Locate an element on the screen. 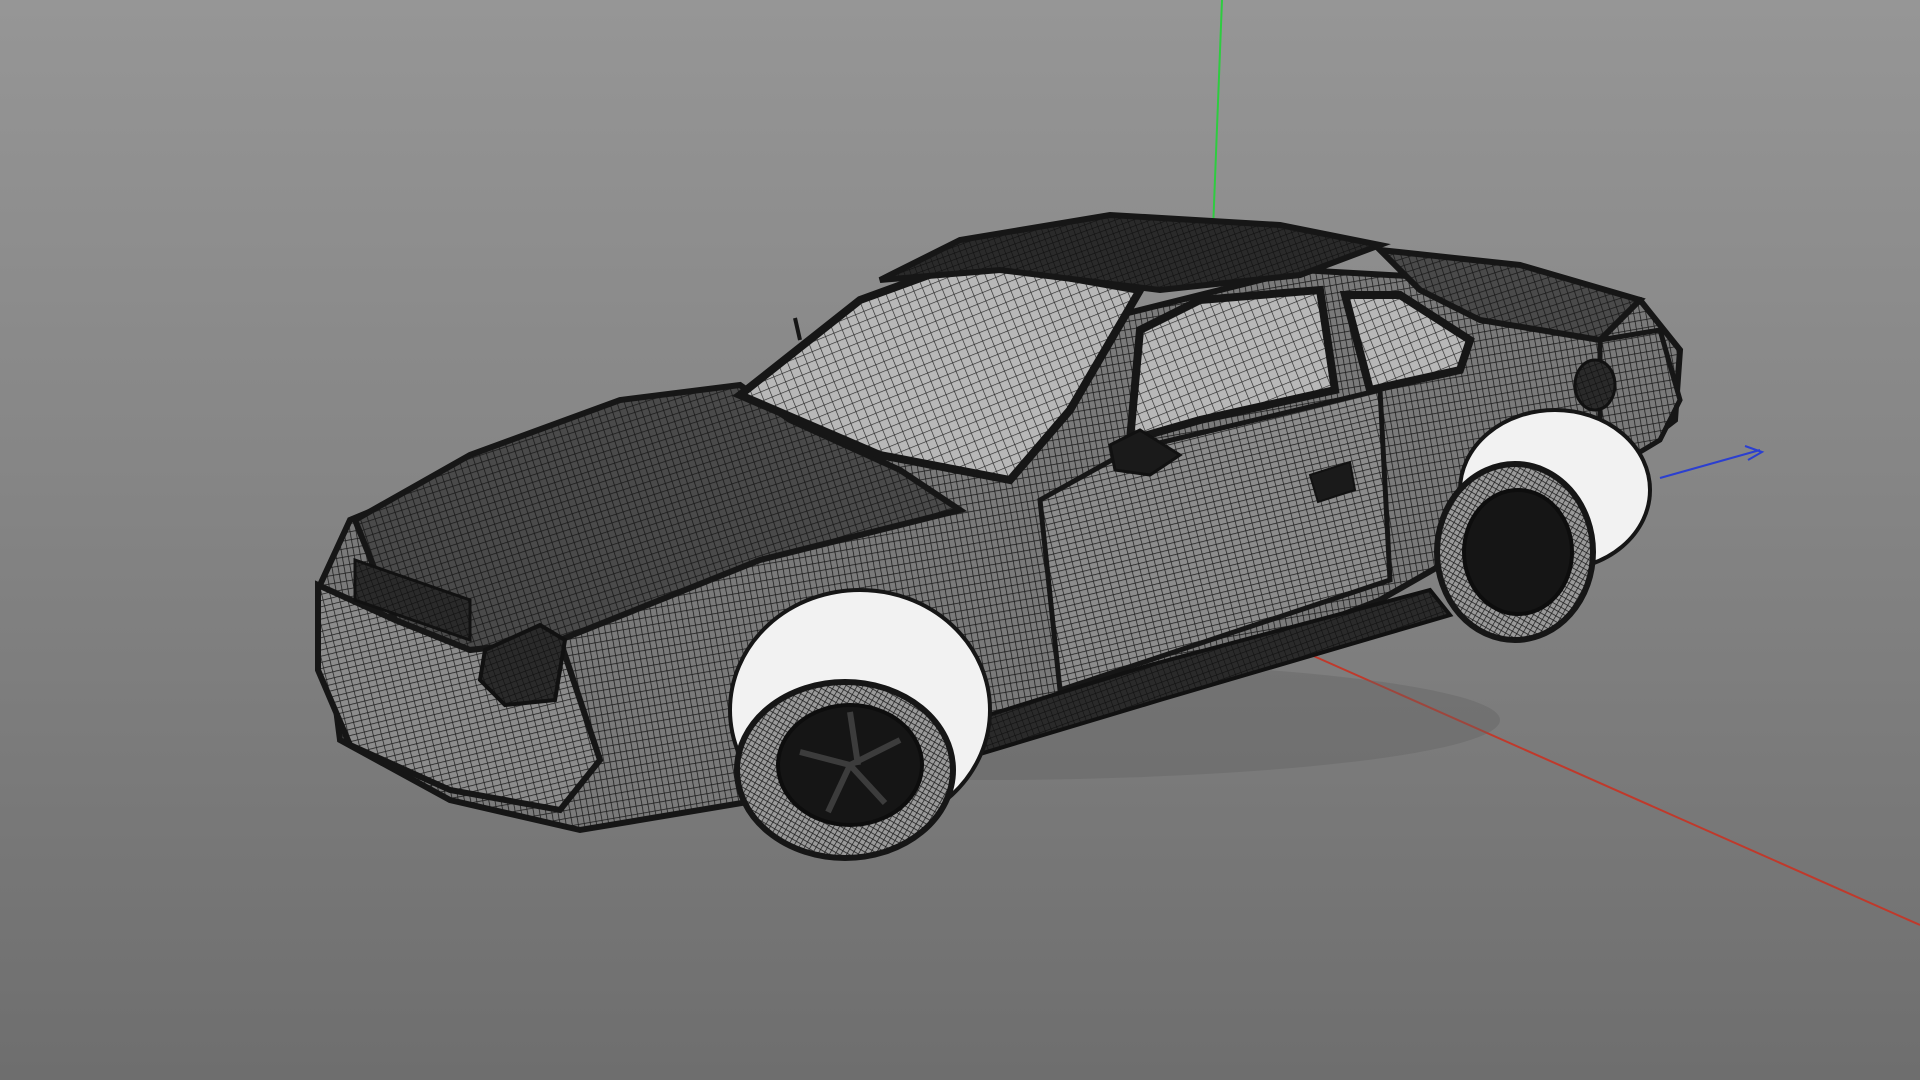  y-axis-line is located at coordinates (1217, 115).